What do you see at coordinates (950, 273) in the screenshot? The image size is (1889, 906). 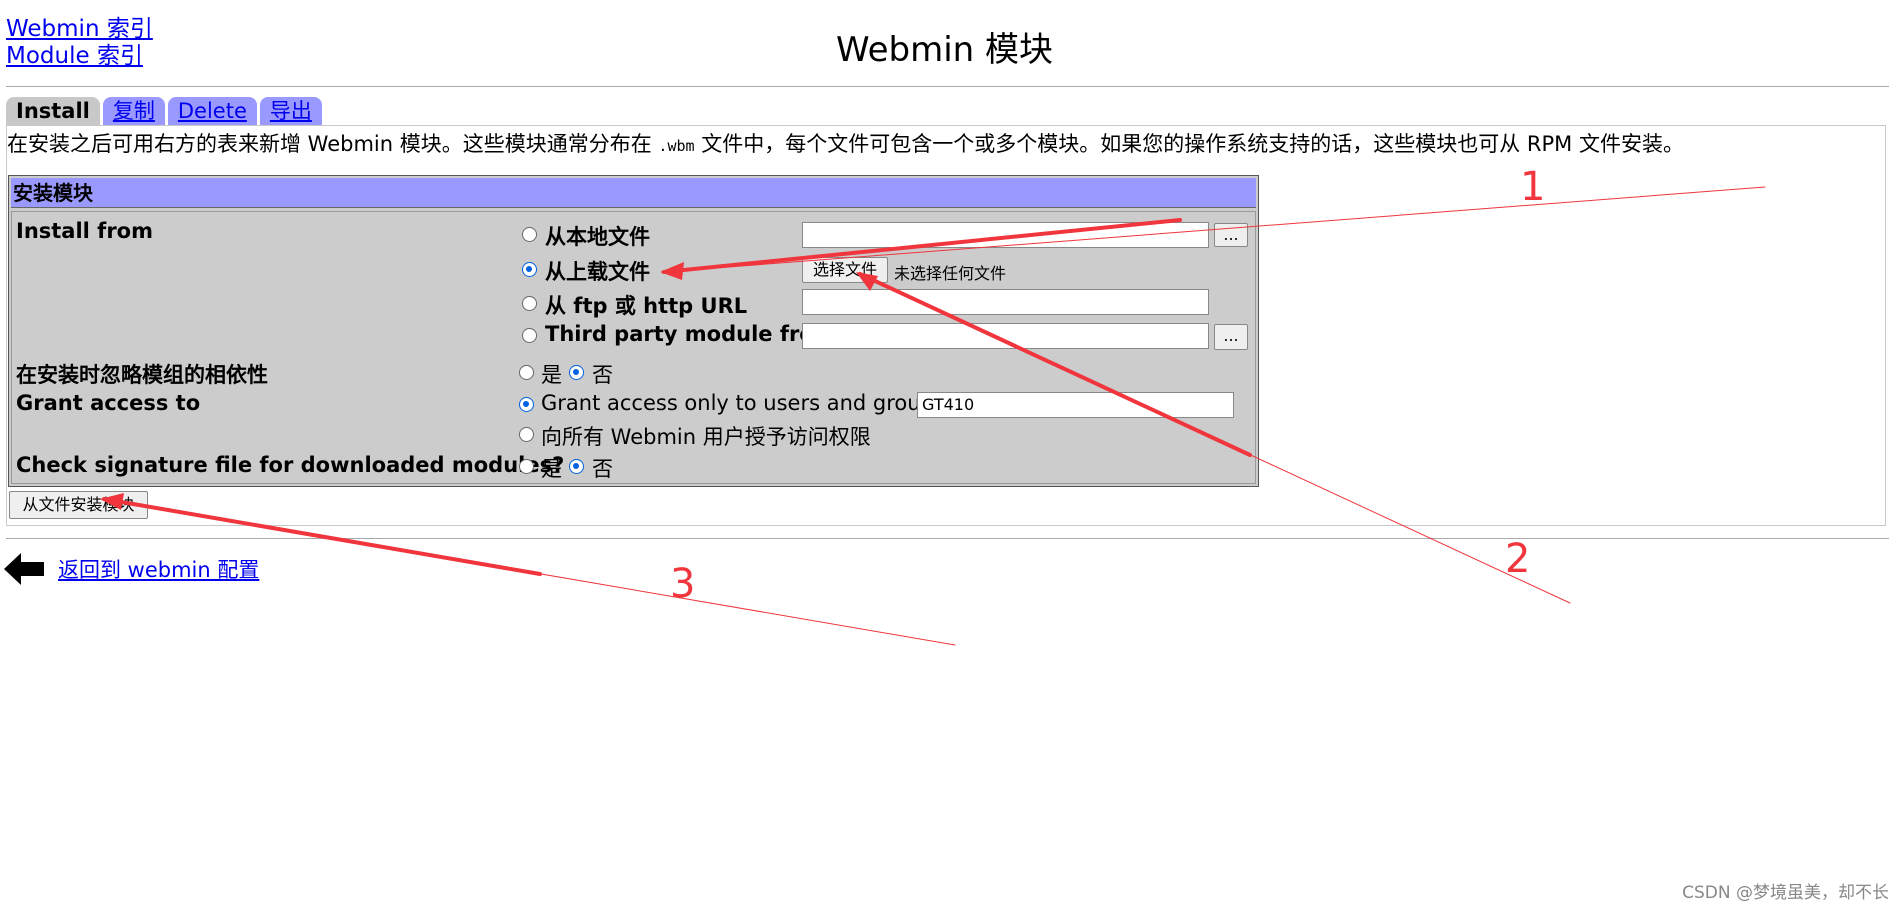 I see `no-file-selected-text: 未选择任何文件` at bounding box center [950, 273].